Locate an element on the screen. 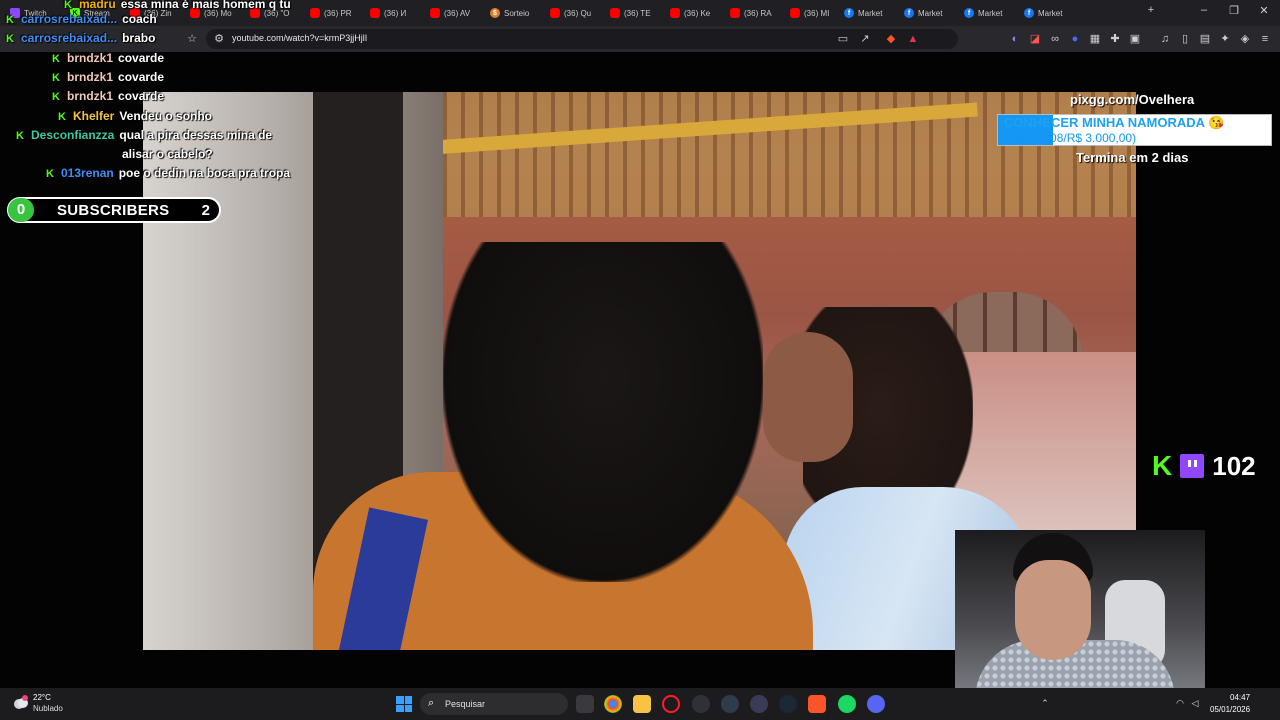 This screenshot has height=720, width=1280. chat-username: 013renan is located at coordinates (87, 173).